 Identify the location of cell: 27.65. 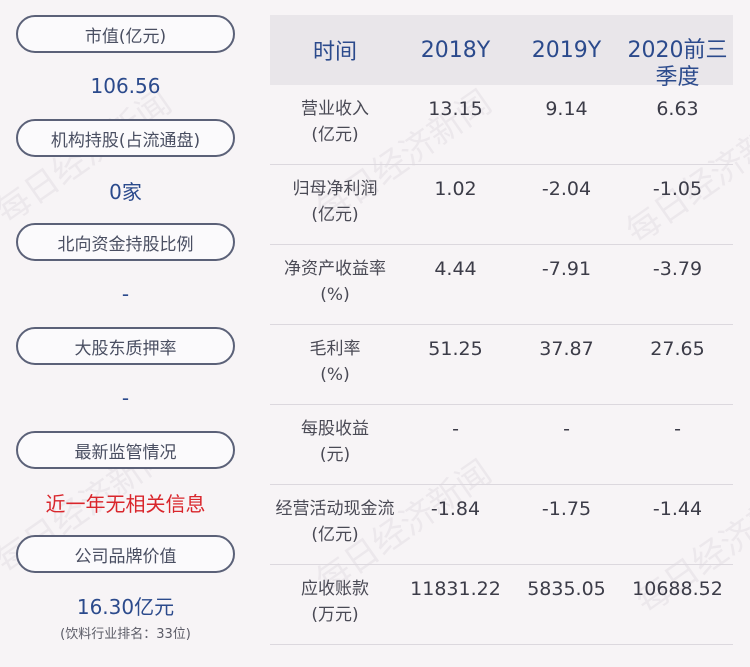
(677, 349).